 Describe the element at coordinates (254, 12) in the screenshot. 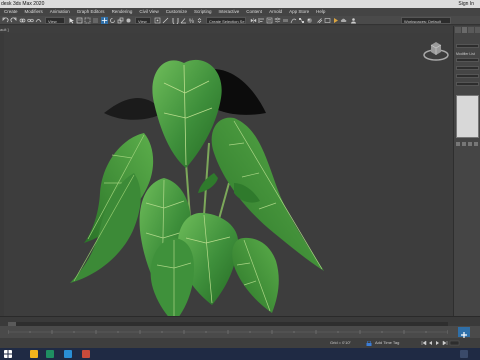

I see `menu-content: Content` at that location.